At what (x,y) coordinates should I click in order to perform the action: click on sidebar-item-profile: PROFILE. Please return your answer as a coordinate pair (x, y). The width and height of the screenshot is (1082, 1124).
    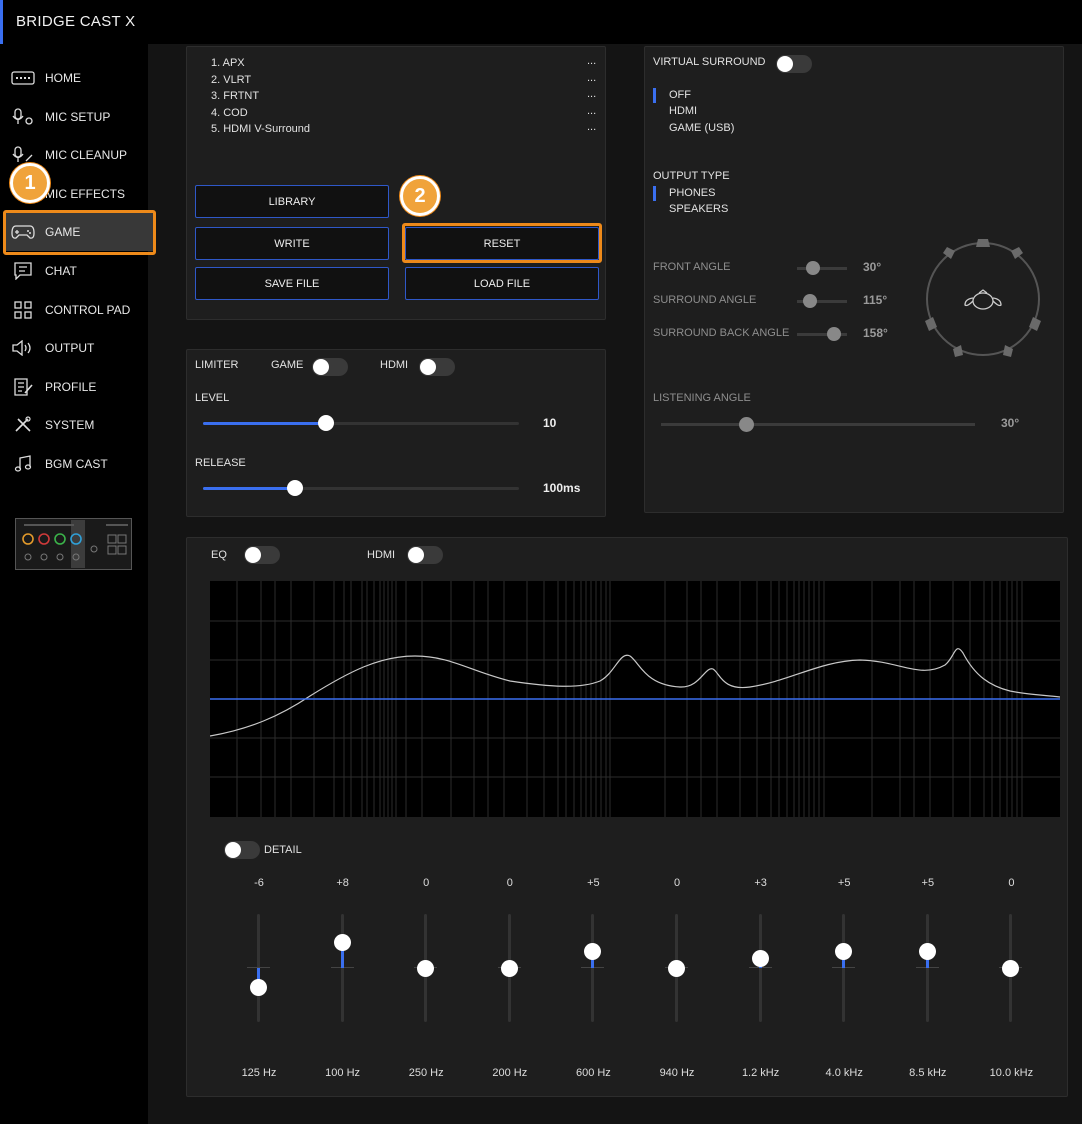
    Looking at the image, I should click on (79, 387).